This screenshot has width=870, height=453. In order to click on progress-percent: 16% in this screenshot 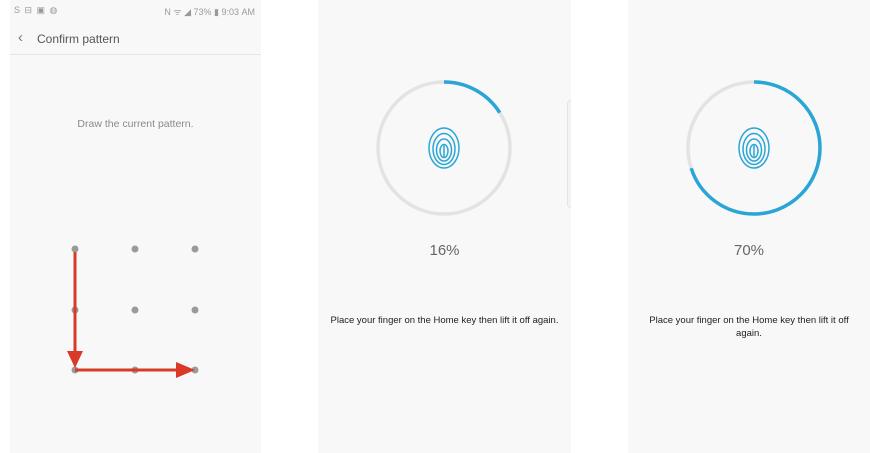, I will do `click(444, 250)`.